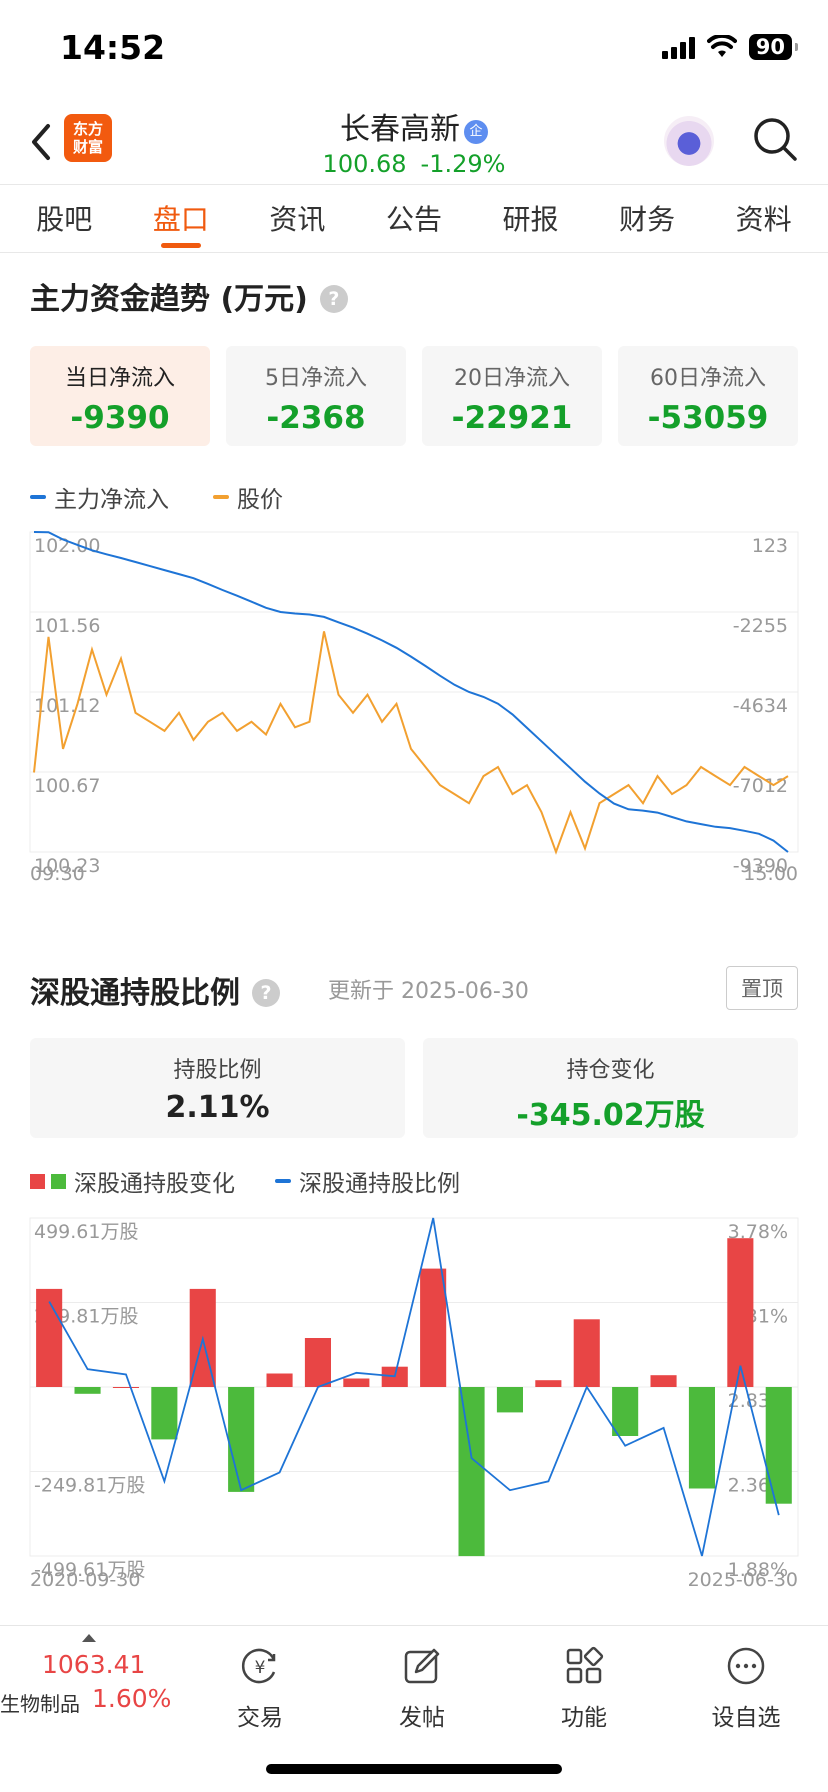 This screenshot has width=828, height=1792. Describe the element at coordinates (760, 626) in the screenshot. I see `right-tick-label: -2255` at that location.